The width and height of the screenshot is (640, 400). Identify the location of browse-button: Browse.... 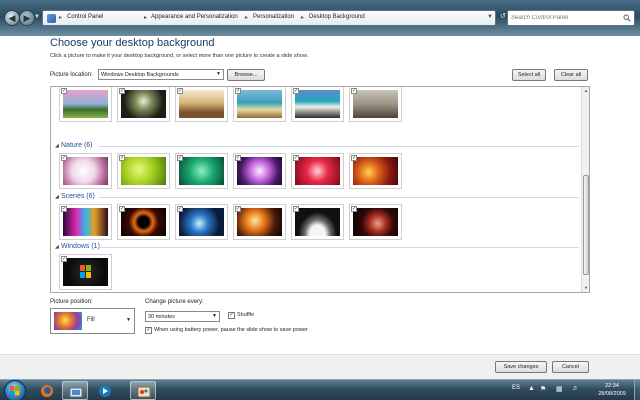
(246, 75).